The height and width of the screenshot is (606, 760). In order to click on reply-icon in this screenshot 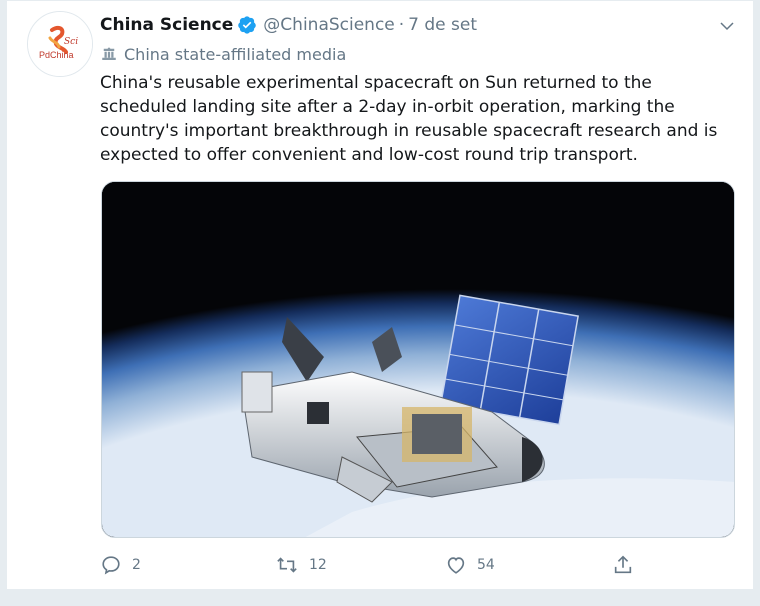, I will do `click(111, 565)`.